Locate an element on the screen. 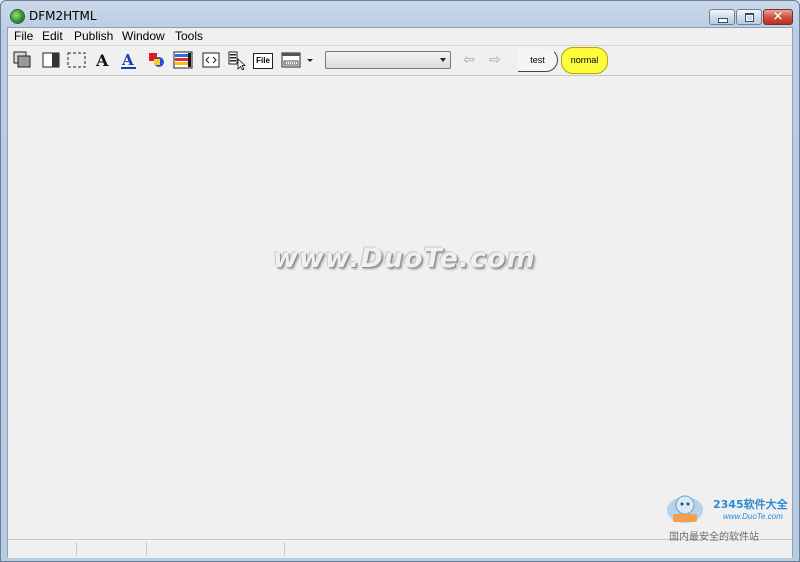  window-title: DFM2HTML is located at coordinates (63, 16).